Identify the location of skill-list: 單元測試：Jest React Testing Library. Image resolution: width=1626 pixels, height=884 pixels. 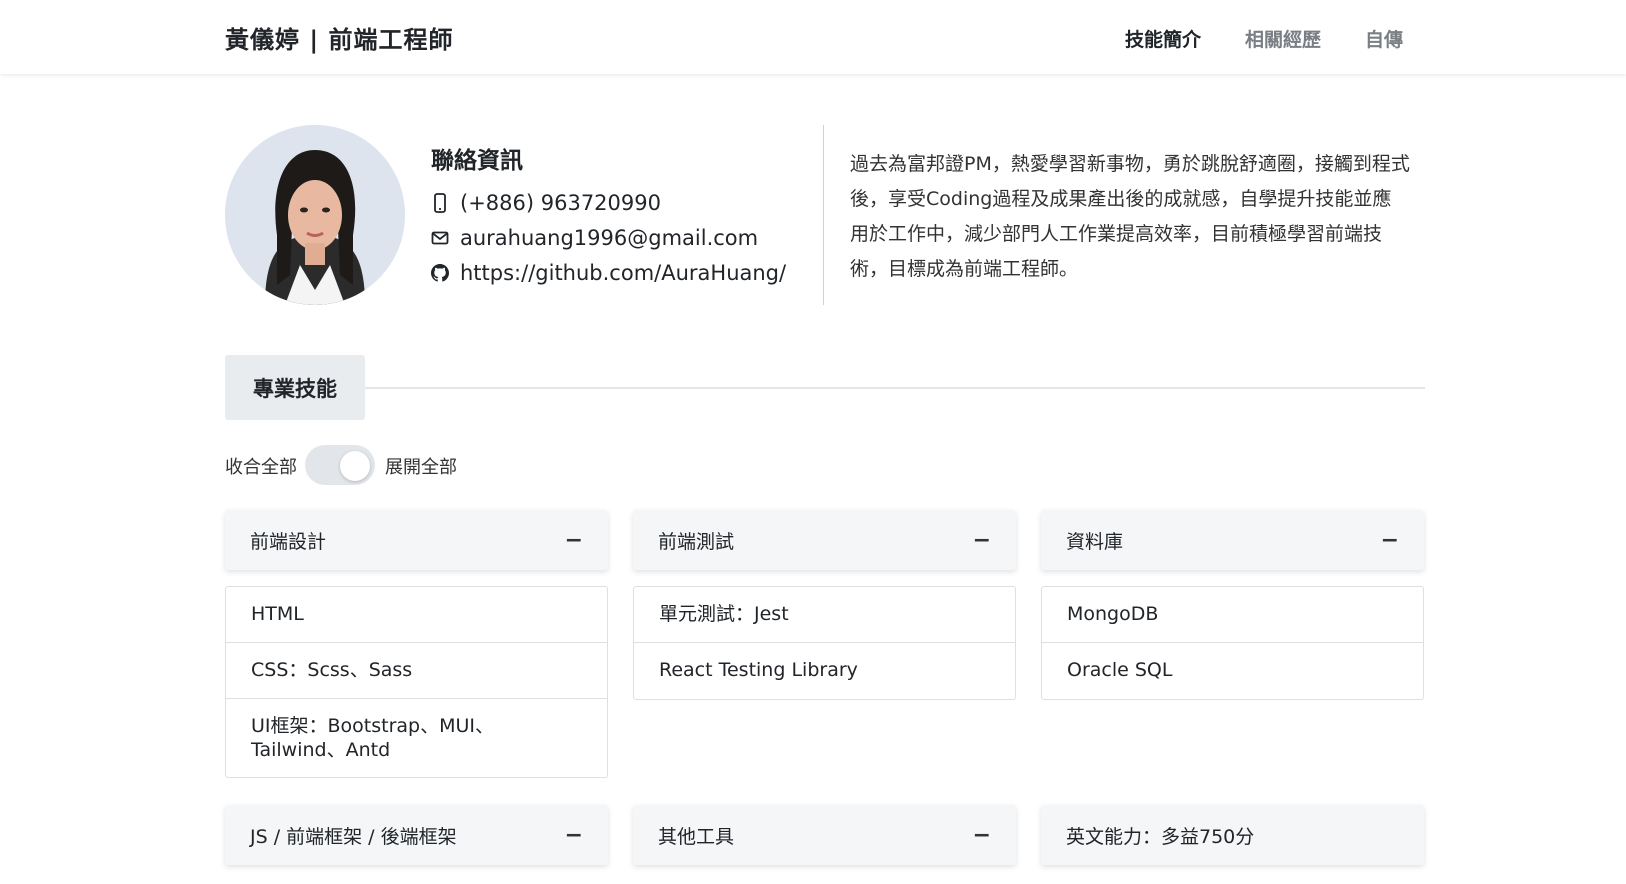
(824, 643).